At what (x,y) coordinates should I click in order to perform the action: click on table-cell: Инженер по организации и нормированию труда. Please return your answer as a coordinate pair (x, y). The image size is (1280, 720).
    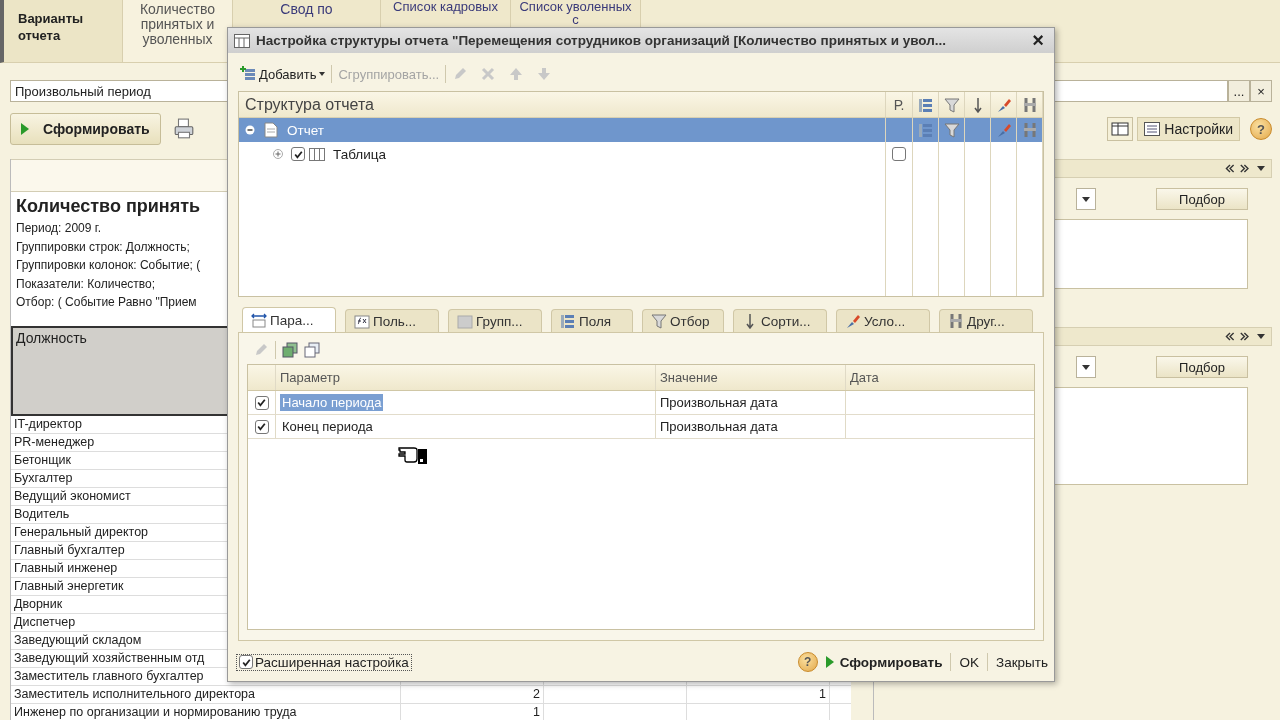
    Looking at the image, I should click on (206, 711).